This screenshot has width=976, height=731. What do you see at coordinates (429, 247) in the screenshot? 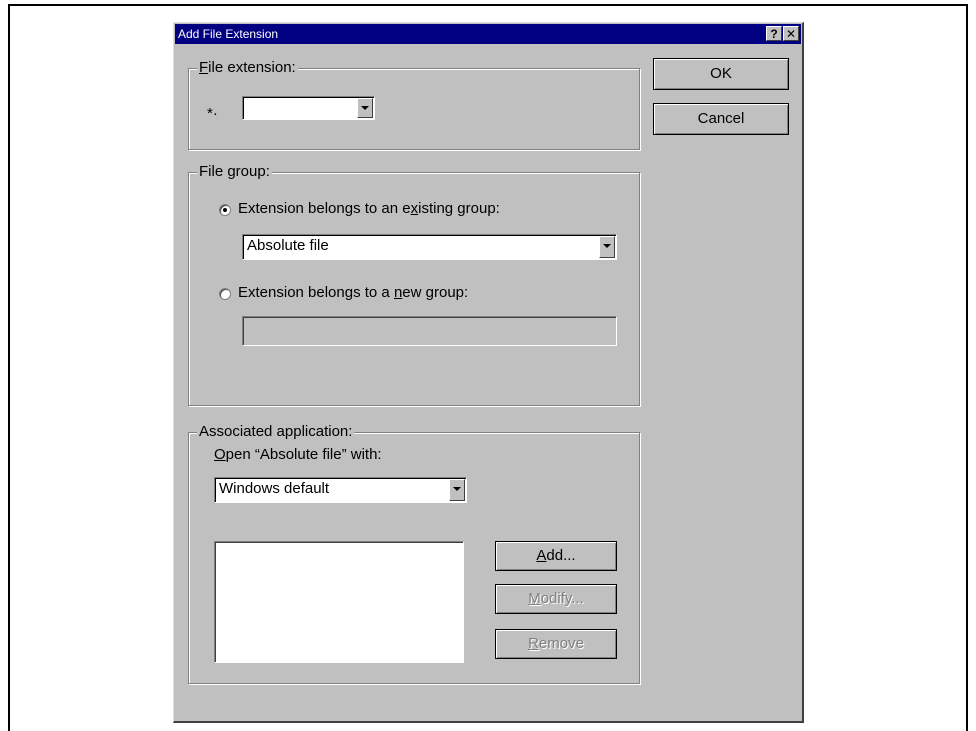
I see `existing-group-combobox: Absolute file` at bounding box center [429, 247].